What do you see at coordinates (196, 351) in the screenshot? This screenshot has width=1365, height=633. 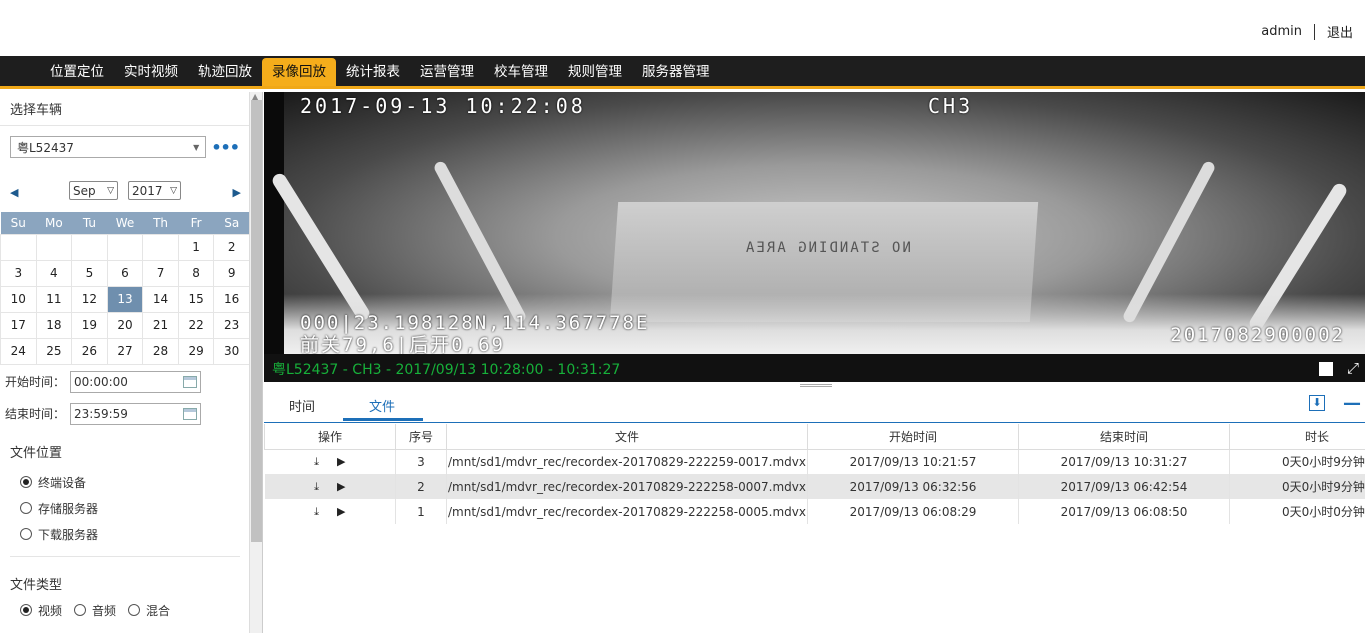 I see `calendar-day: 29` at bounding box center [196, 351].